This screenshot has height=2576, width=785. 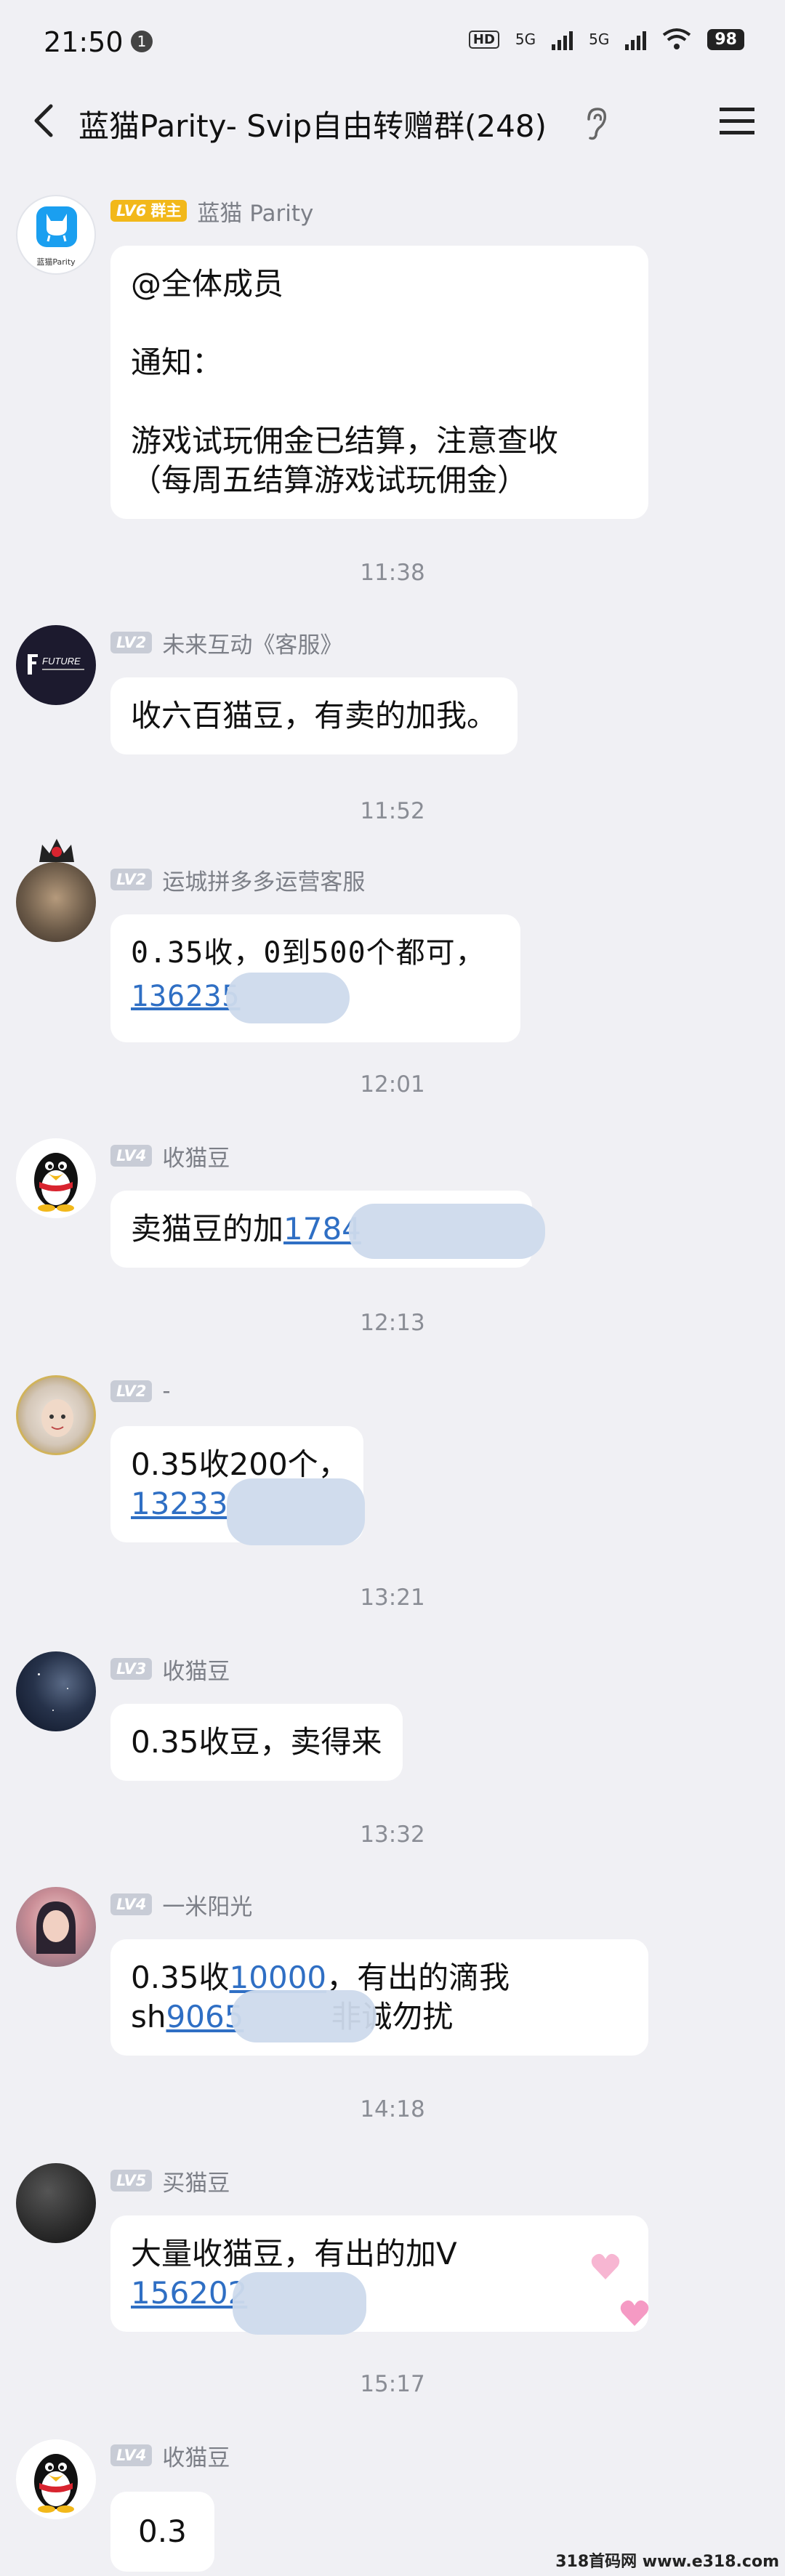 I want to click on status-icons: HD 5G 5G 98, so click(x=606, y=39).